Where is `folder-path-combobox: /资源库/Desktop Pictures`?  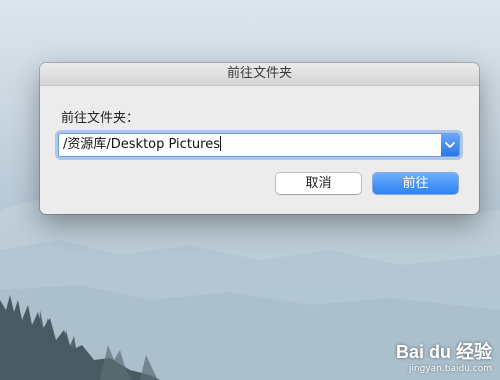
folder-path-combobox: /资源库/Desktop Pictures is located at coordinates (259, 145).